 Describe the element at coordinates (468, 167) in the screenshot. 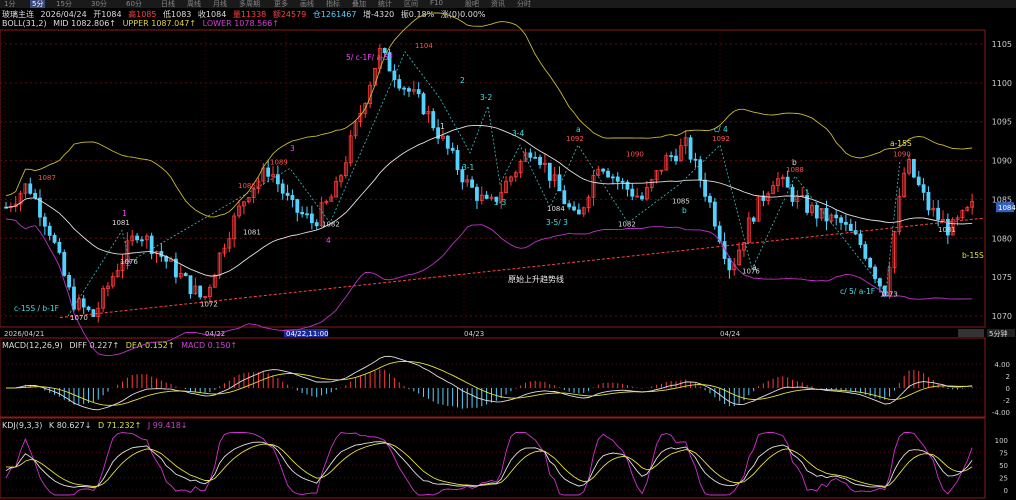

I see `wave-label: 3-1` at that location.